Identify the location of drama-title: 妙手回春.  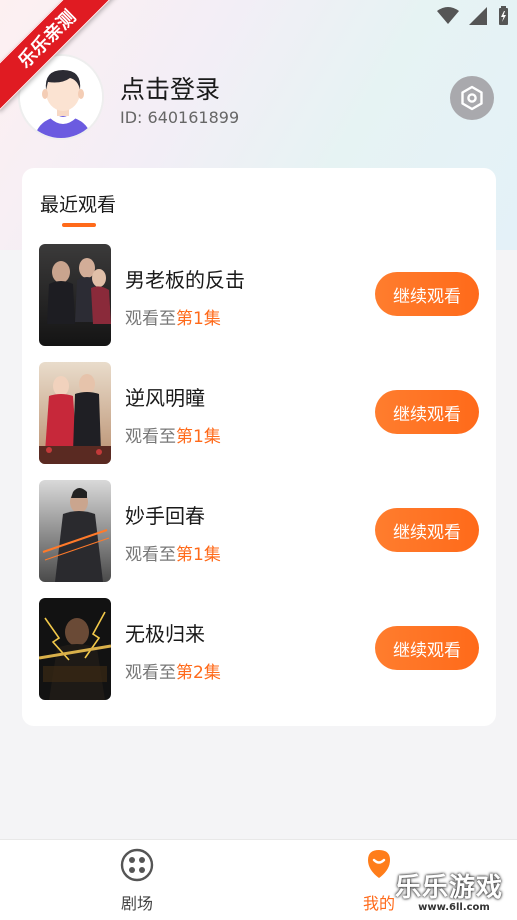
(165, 516).